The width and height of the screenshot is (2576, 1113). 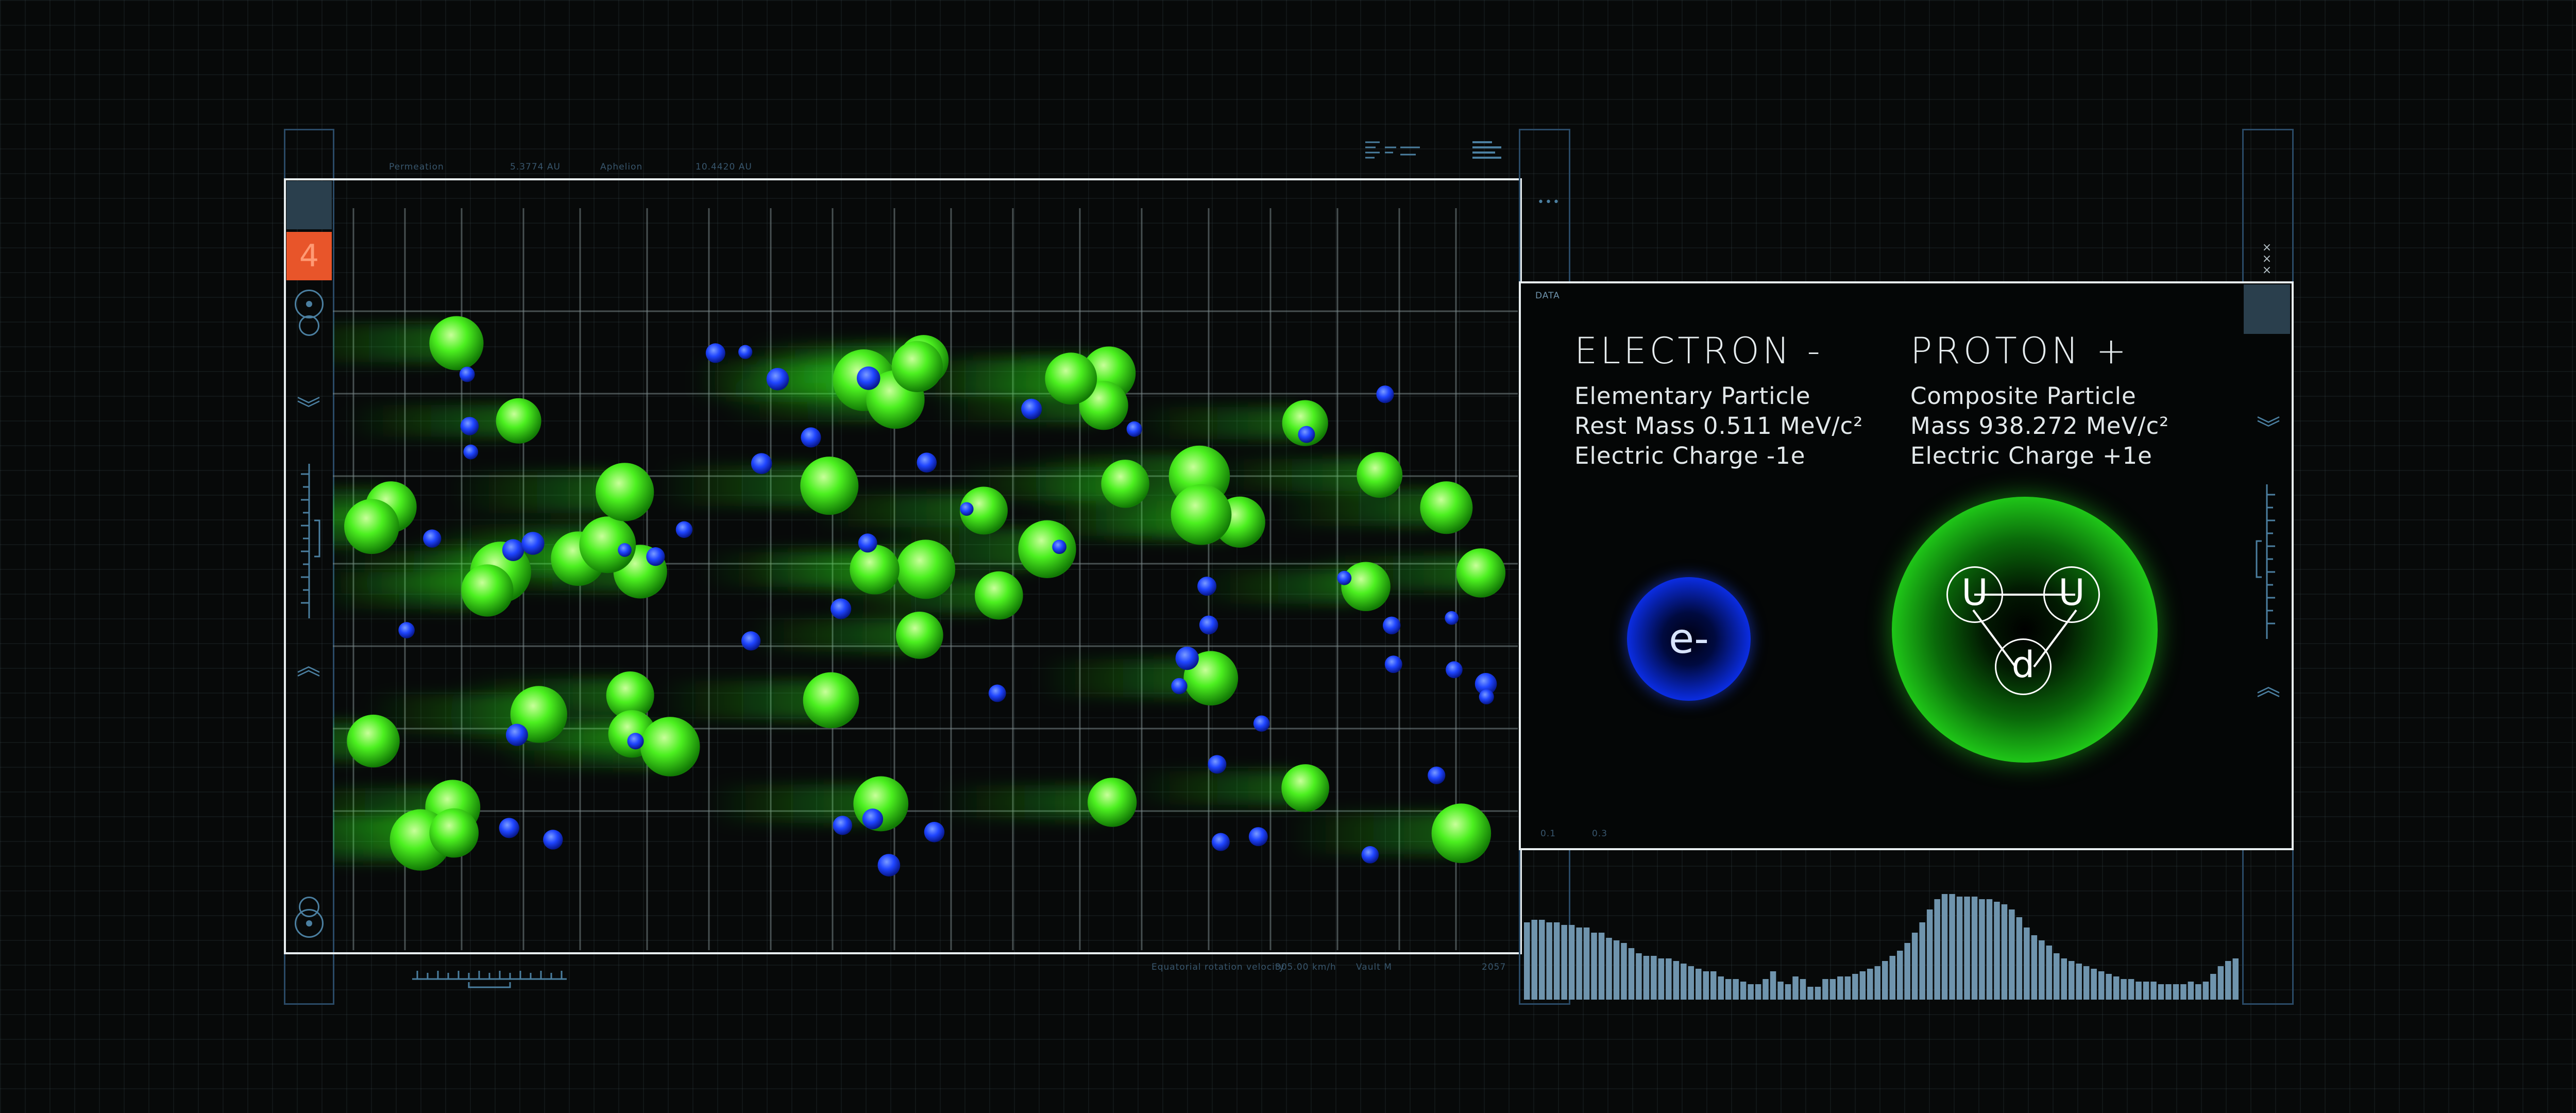 I want to click on electron-type: Elementary Particle, so click(x=1692, y=396).